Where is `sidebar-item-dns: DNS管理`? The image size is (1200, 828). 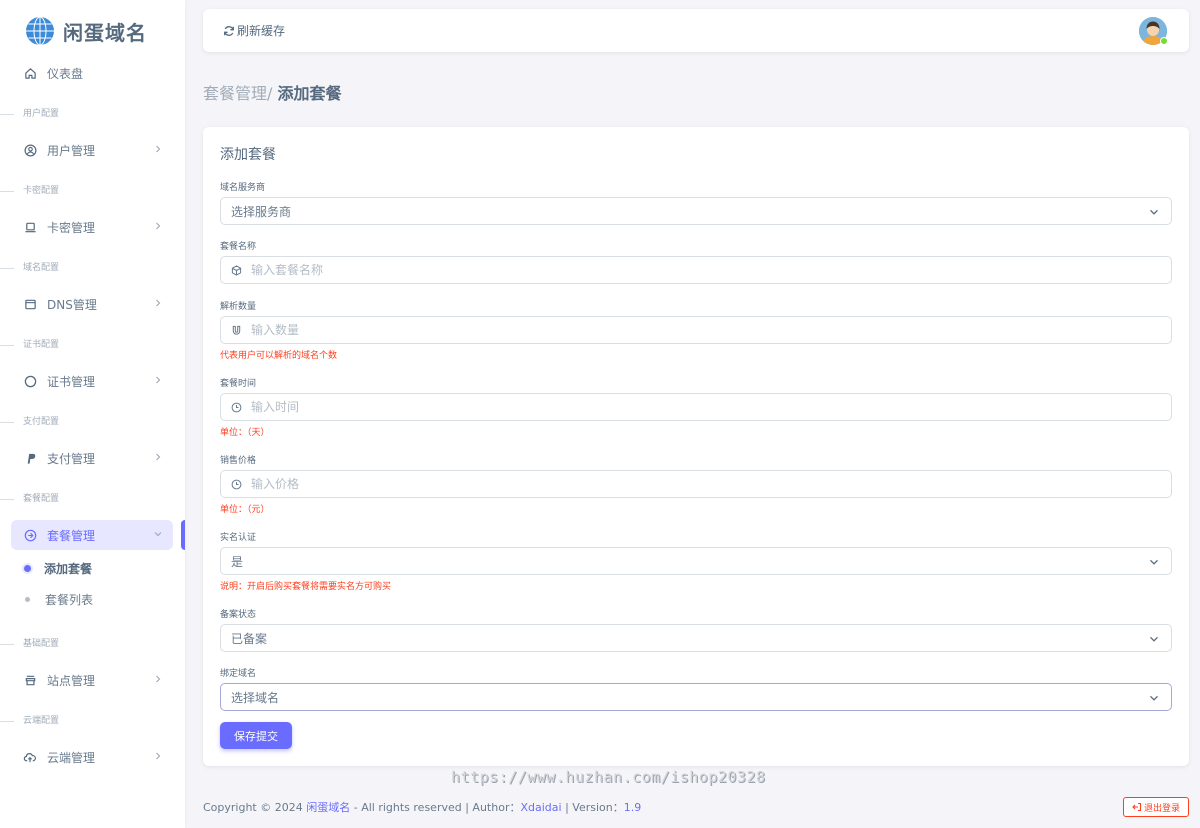
sidebar-item-dns: DNS管理 is located at coordinates (92, 304).